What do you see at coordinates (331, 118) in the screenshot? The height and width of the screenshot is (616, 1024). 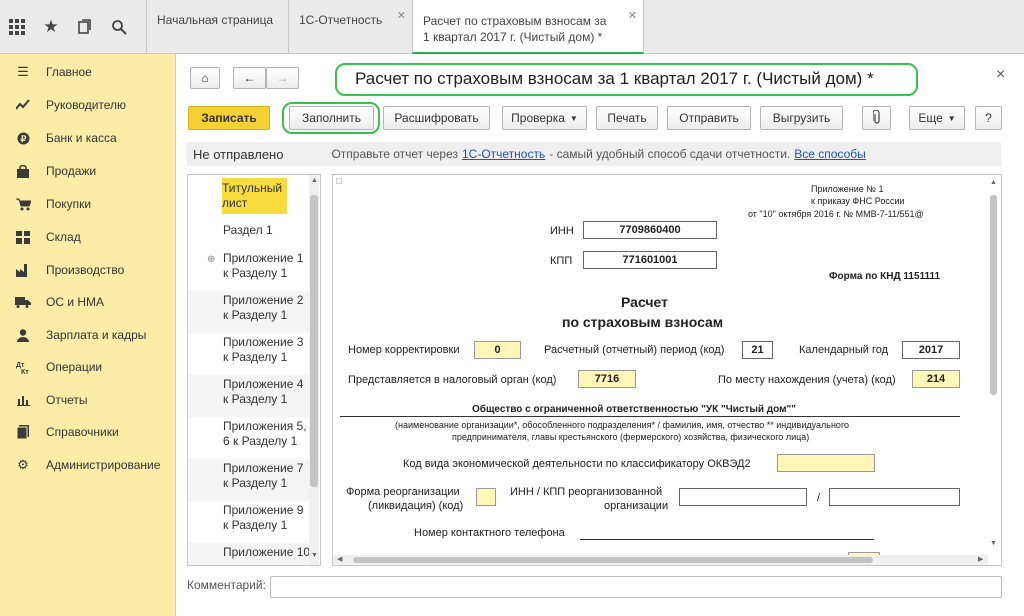 I see `fill-button: Заполнить` at bounding box center [331, 118].